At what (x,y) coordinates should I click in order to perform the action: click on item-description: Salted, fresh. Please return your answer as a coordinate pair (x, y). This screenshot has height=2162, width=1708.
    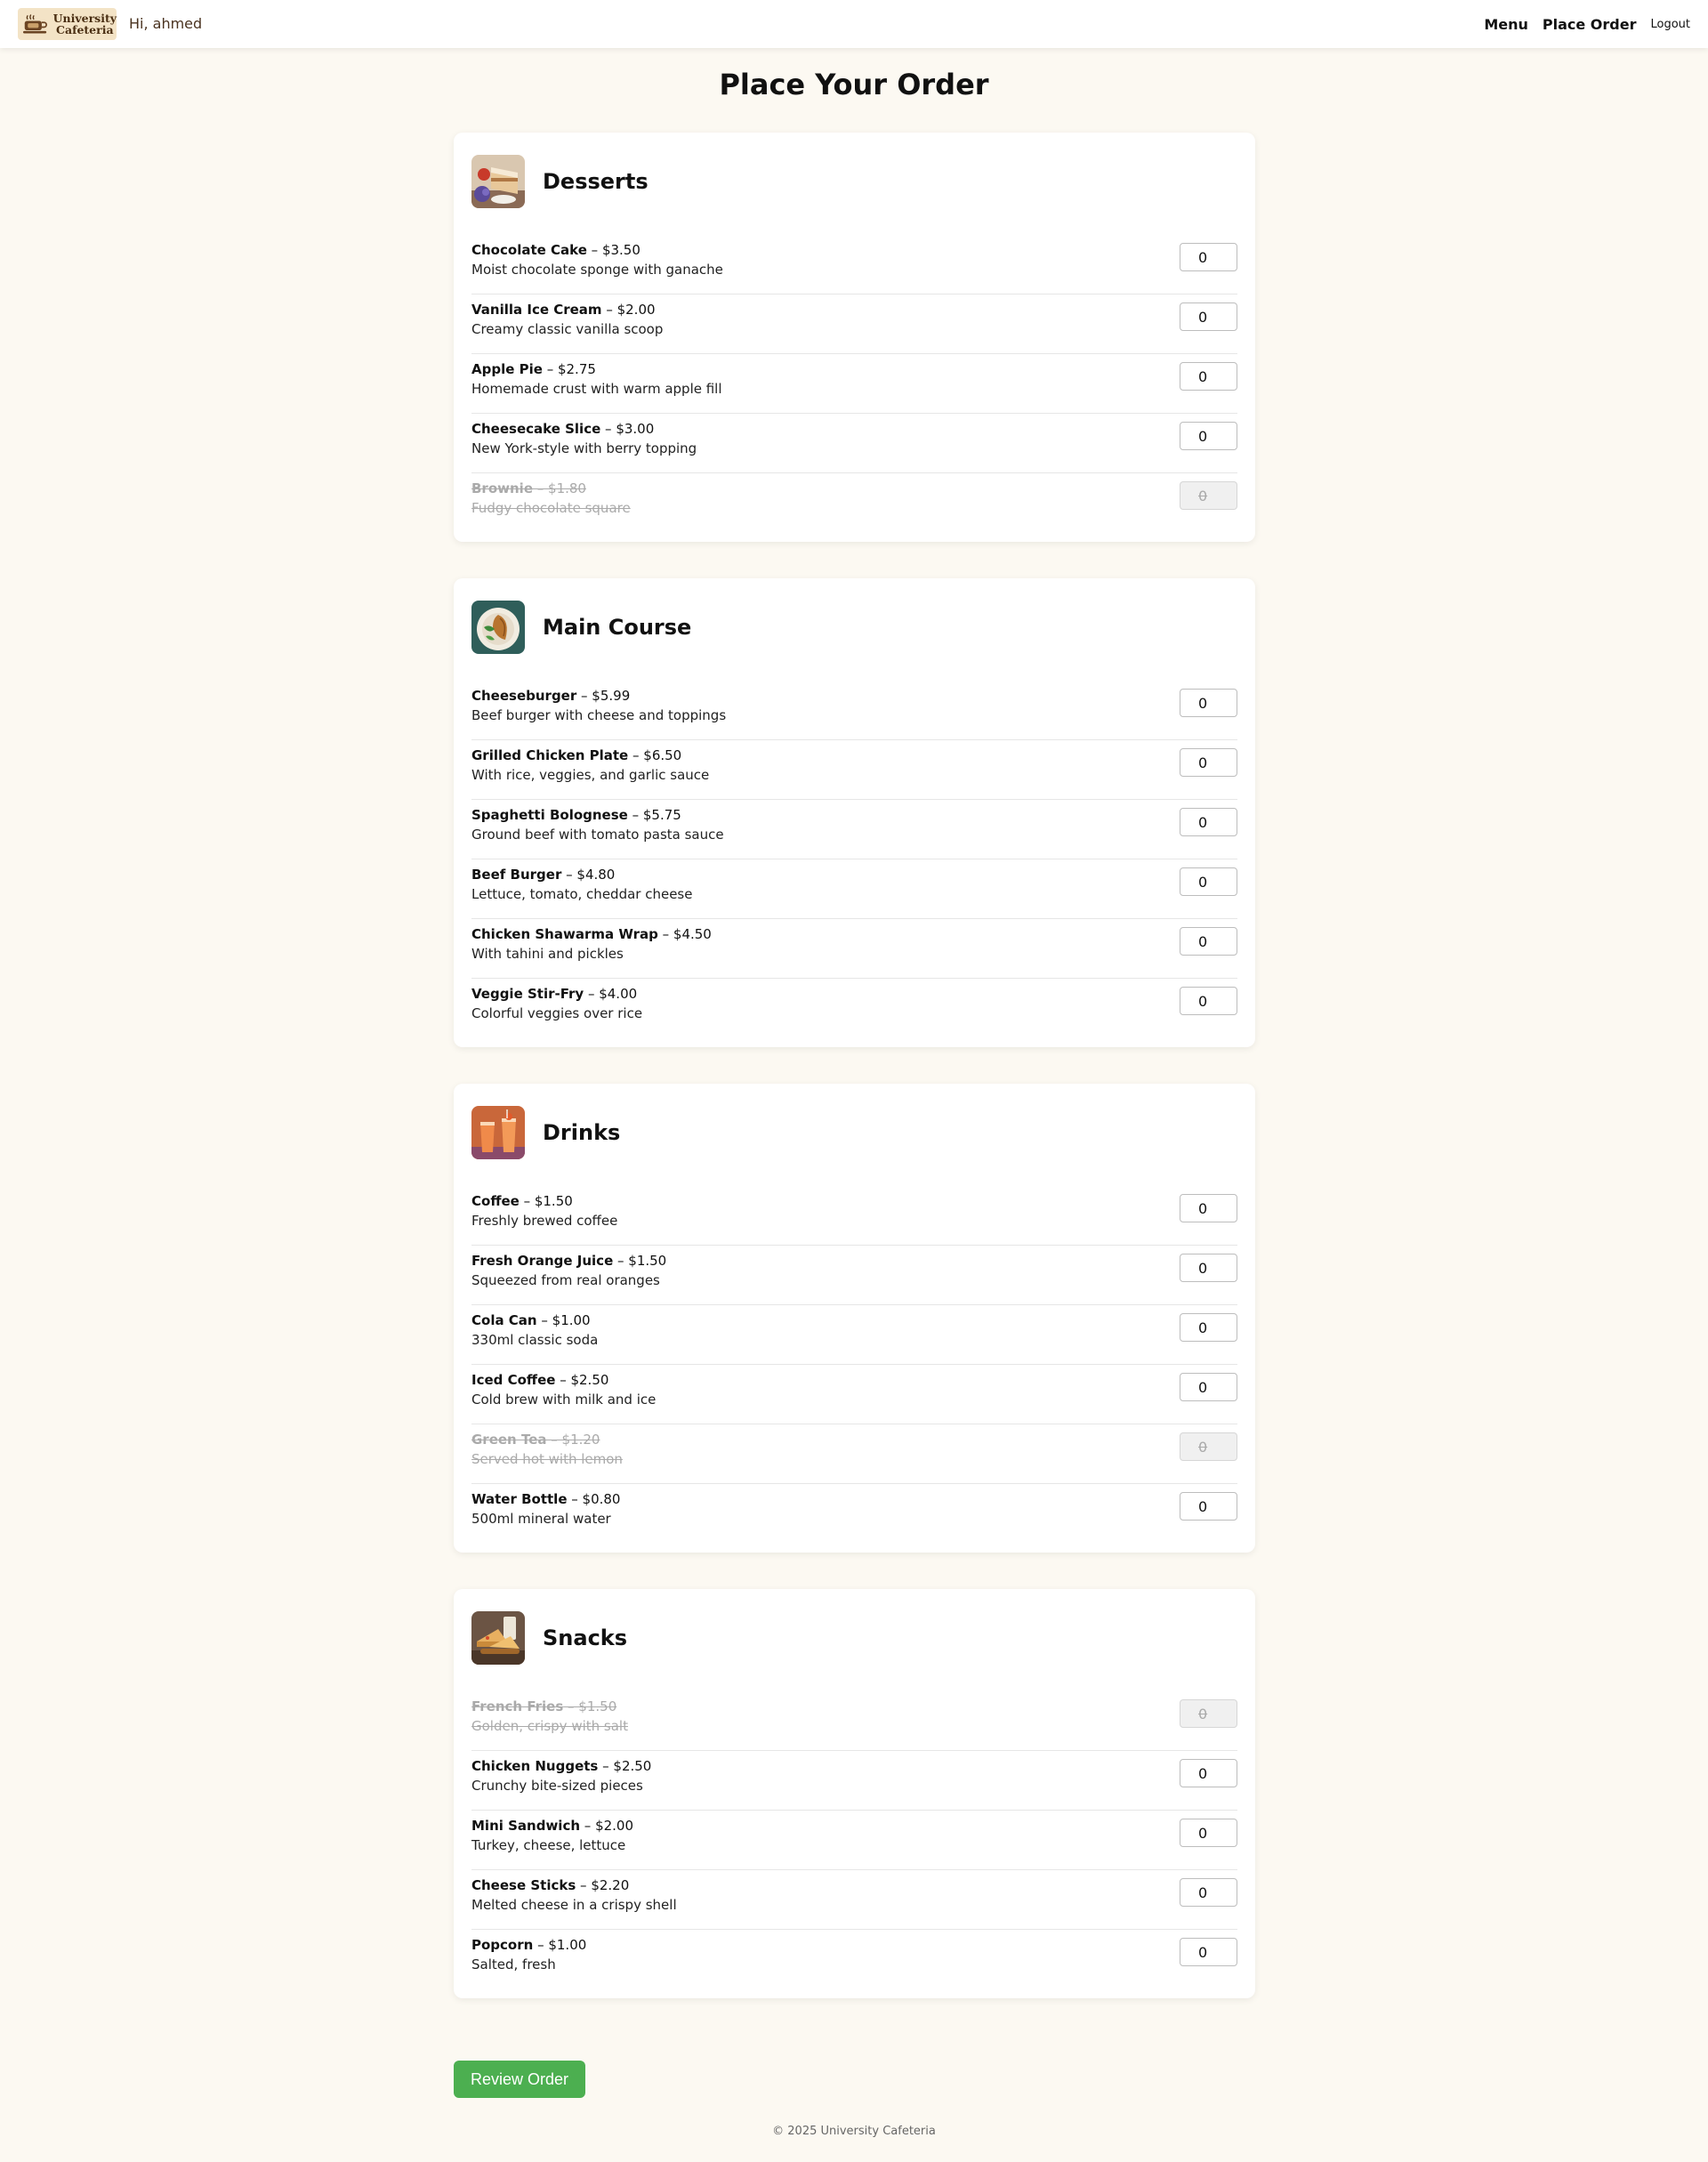
    Looking at the image, I should click on (513, 1964).